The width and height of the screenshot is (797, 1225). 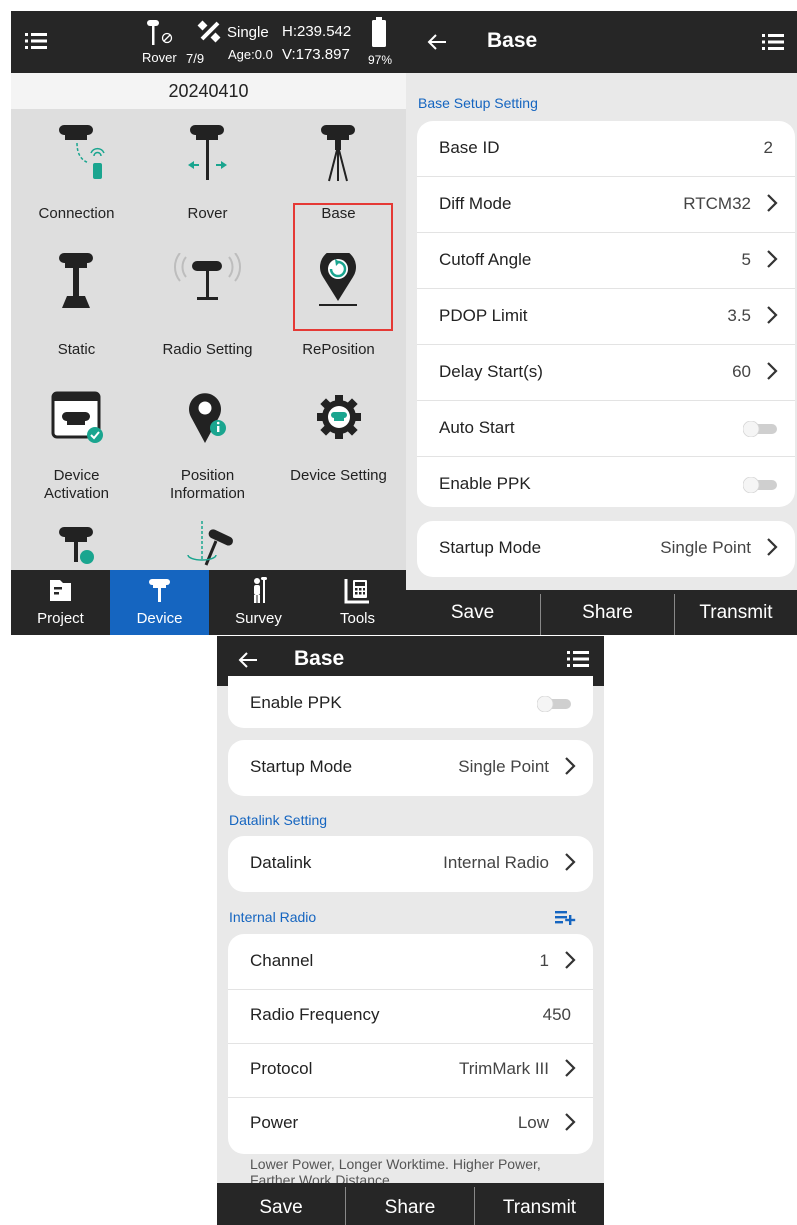 What do you see at coordinates (606, 317) in the screenshot?
I see `row-pdop-limit: PDOP Limit 3.5` at bounding box center [606, 317].